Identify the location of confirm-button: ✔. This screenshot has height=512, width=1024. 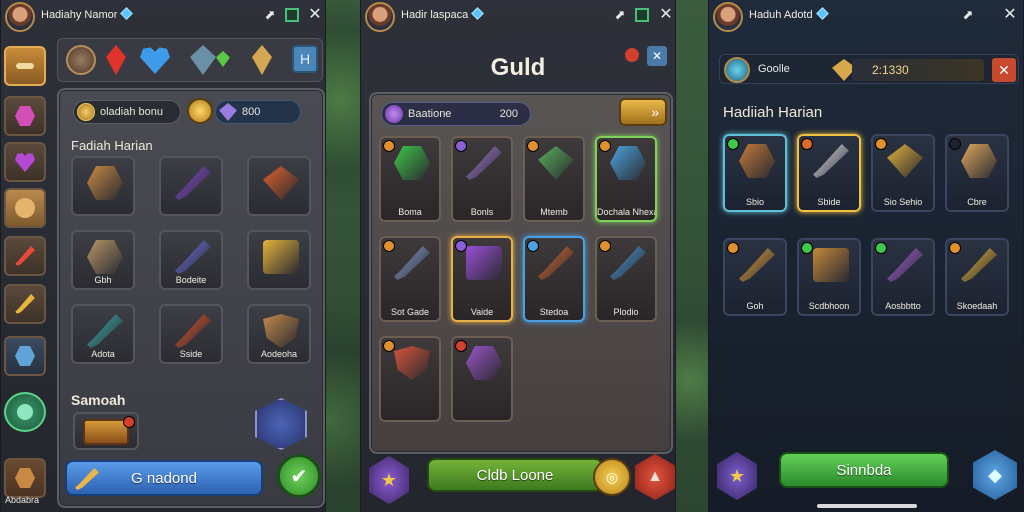
(299, 476).